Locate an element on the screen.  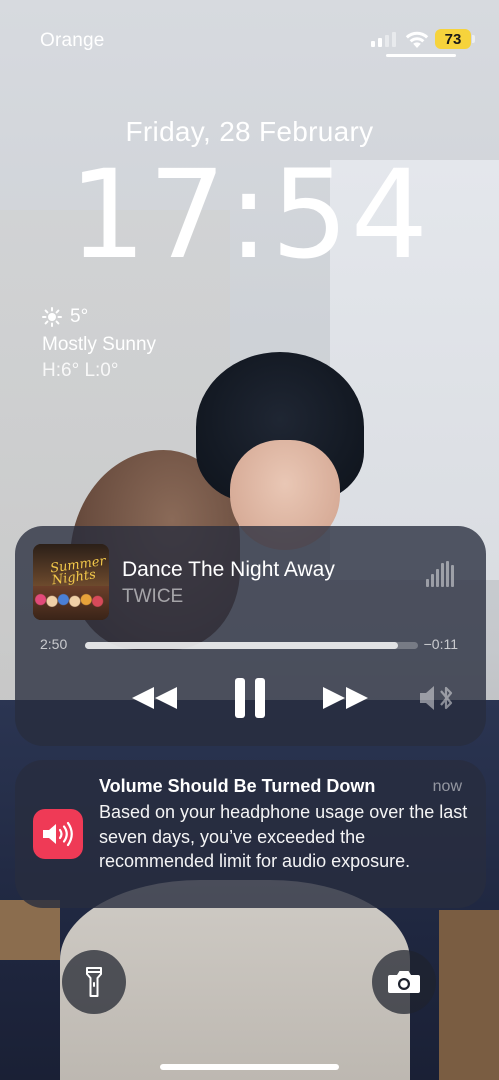
wifi-icon is located at coordinates (417, 39).